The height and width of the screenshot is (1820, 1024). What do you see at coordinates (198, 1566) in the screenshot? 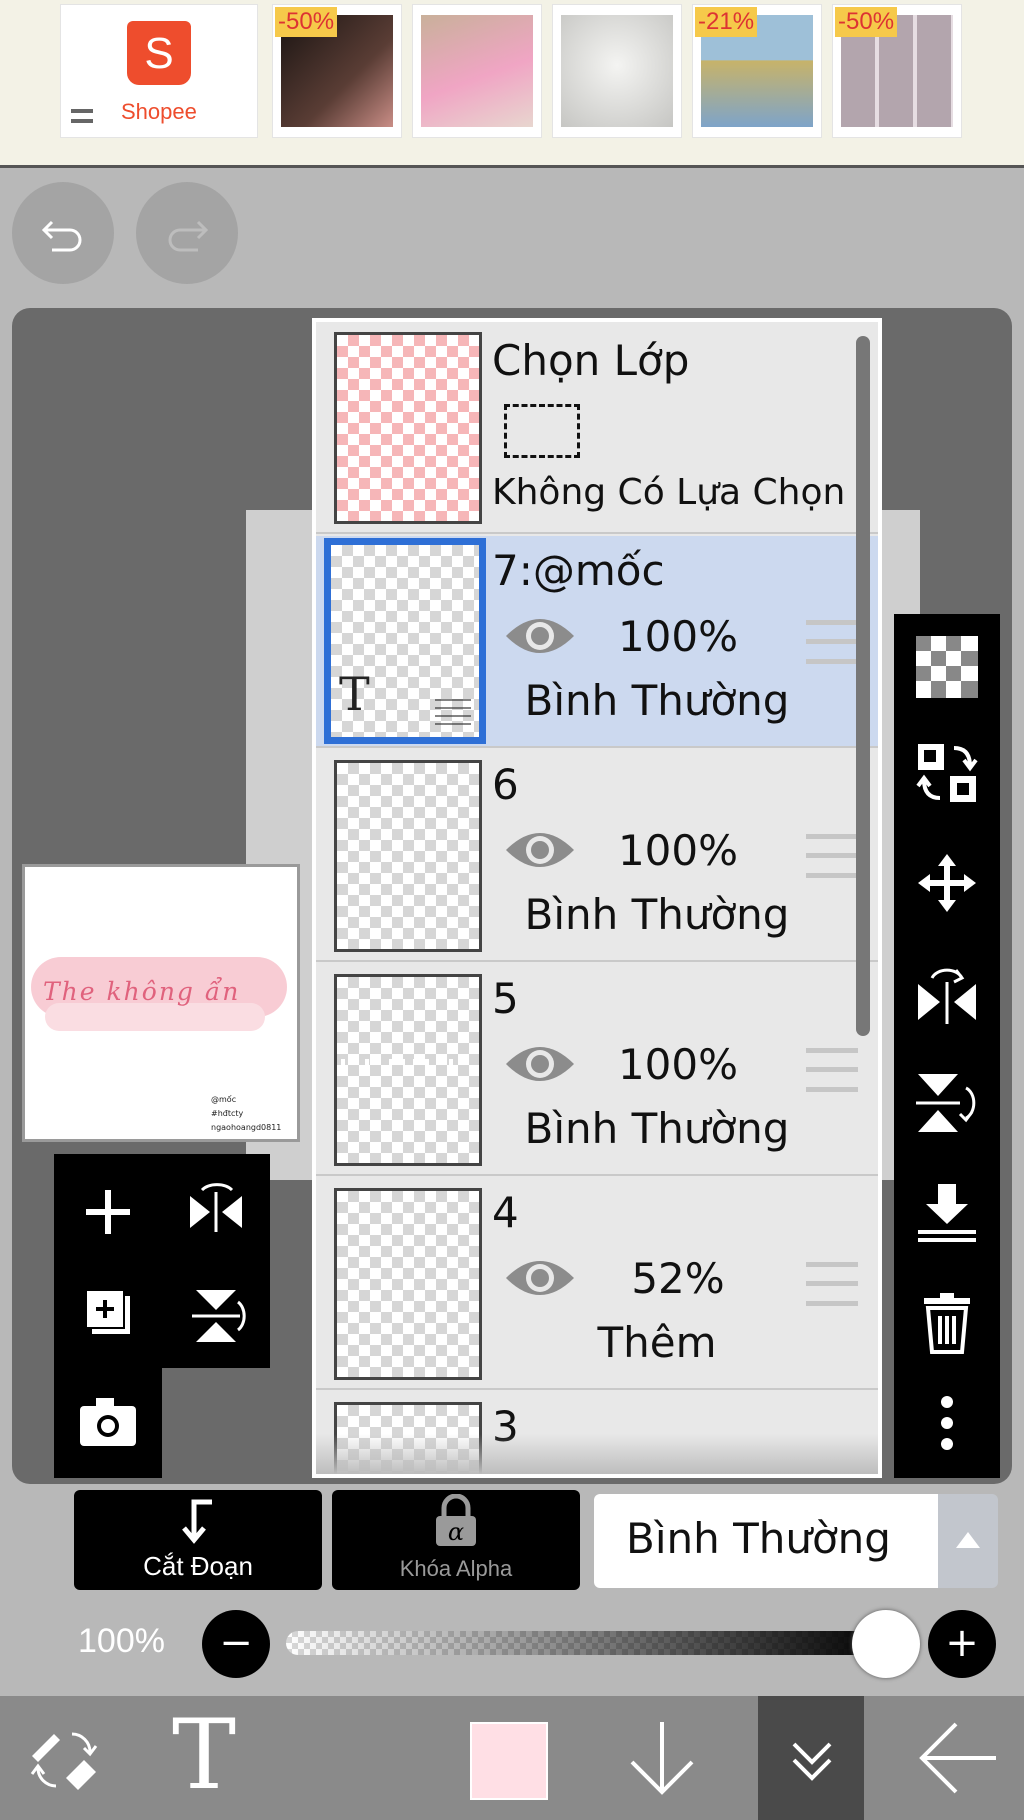
I see `clipping-label: Cắt Đoạn` at bounding box center [198, 1566].